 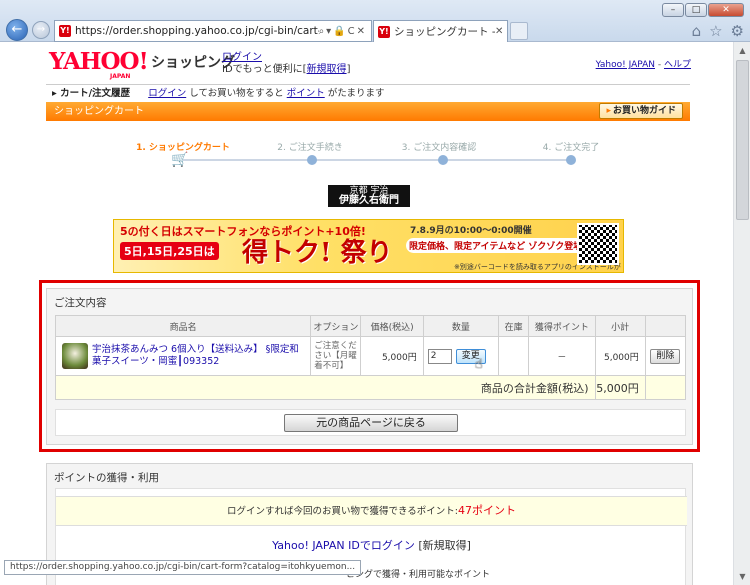 What do you see at coordinates (696, 10) in the screenshot?
I see `maximize-icon: □` at bounding box center [696, 10].